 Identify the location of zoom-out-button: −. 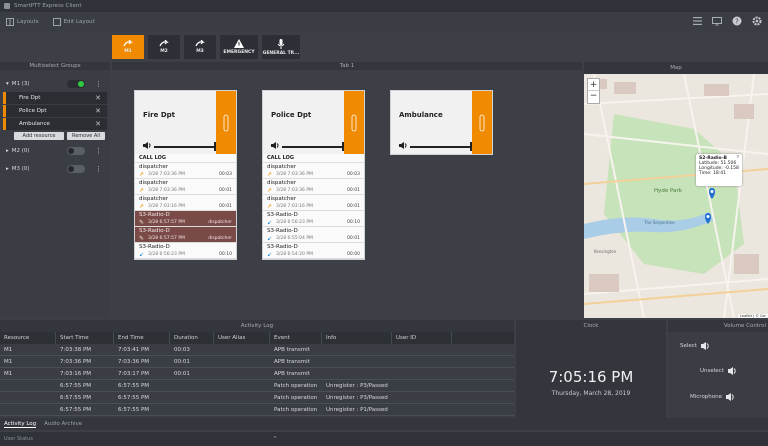
(593, 97).